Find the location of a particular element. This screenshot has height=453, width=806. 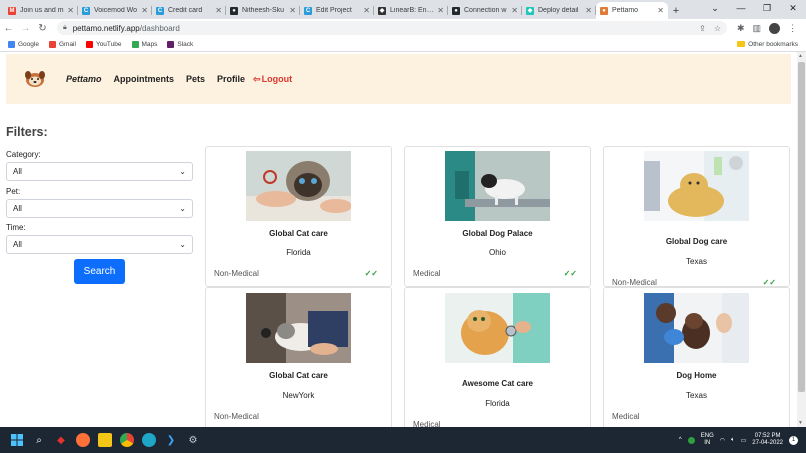

time-select: All ⌄ is located at coordinates (99, 244).